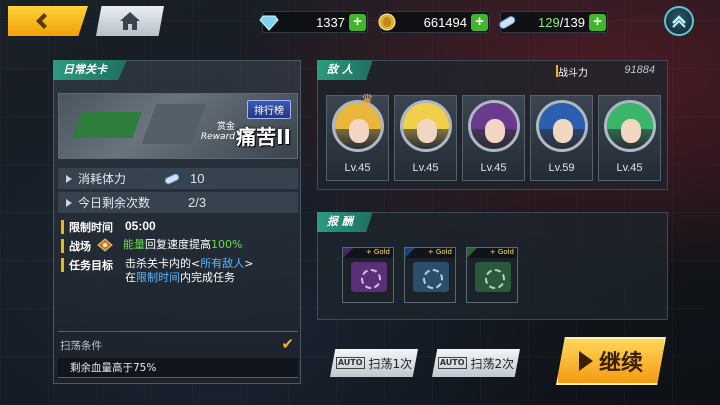  I want to click on remaining-value: 2/3, so click(197, 202).